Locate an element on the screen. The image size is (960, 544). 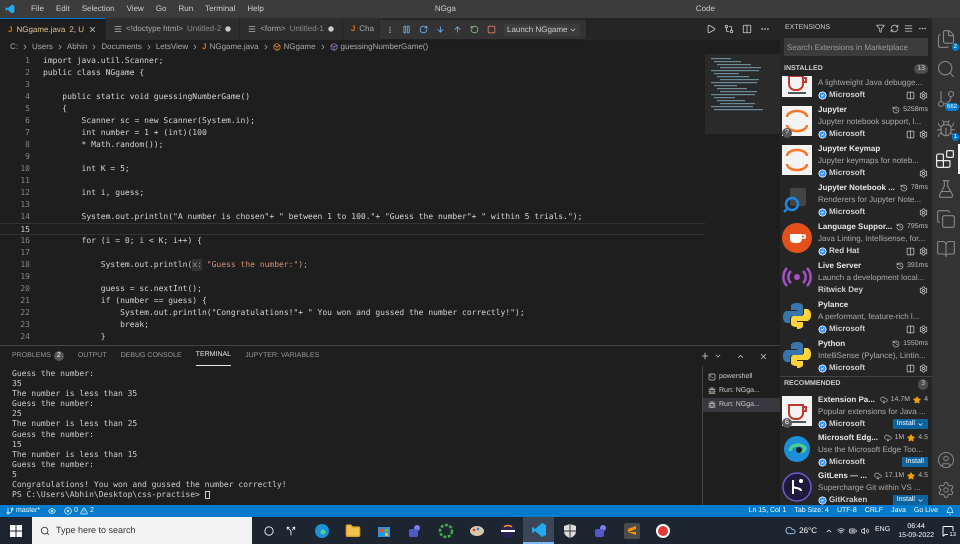
breadcrumb-item: Documents is located at coordinates (121, 47).